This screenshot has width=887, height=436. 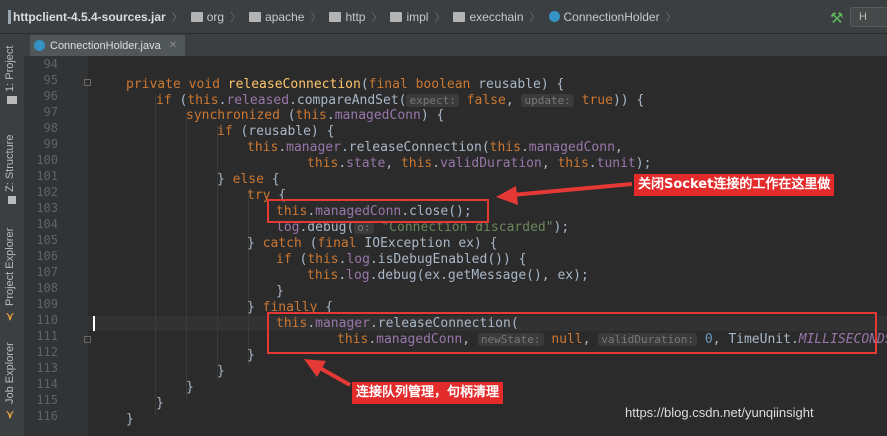 What do you see at coordinates (734, 185) in the screenshot?
I see `callout-close-socket: 关闭Socket连接的工作在这里做` at bounding box center [734, 185].